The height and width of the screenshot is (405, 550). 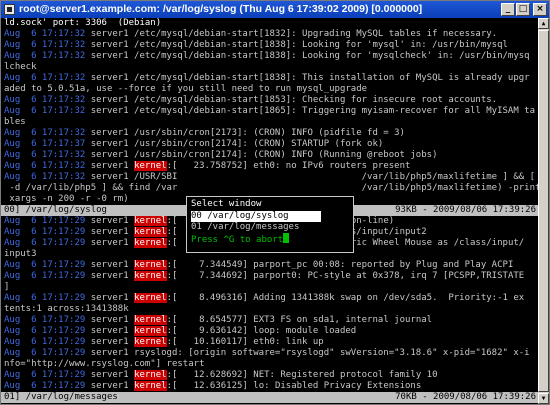 What do you see at coordinates (45, 144) in the screenshot?
I see `log-timestamp: Aug 6 17:17:37` at bounding box center [45, 144].